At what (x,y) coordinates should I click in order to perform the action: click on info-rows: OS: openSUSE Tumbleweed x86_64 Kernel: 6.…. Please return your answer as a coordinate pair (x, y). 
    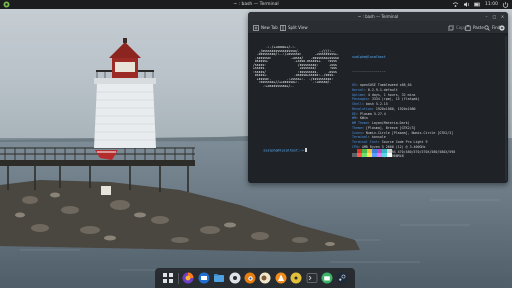
    Looking at the image, I should click on (403, 121).